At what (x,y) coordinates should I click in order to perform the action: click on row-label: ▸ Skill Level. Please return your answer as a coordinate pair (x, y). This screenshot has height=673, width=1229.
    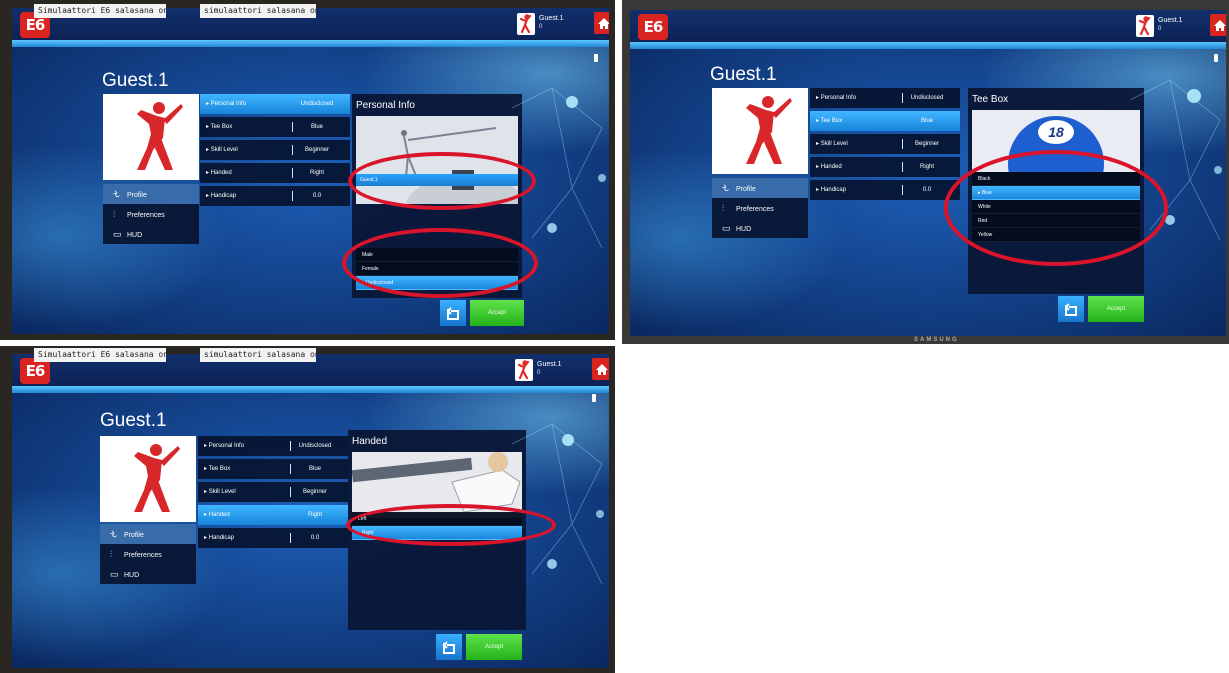
    Looking at the image, I should click on (832, 144).